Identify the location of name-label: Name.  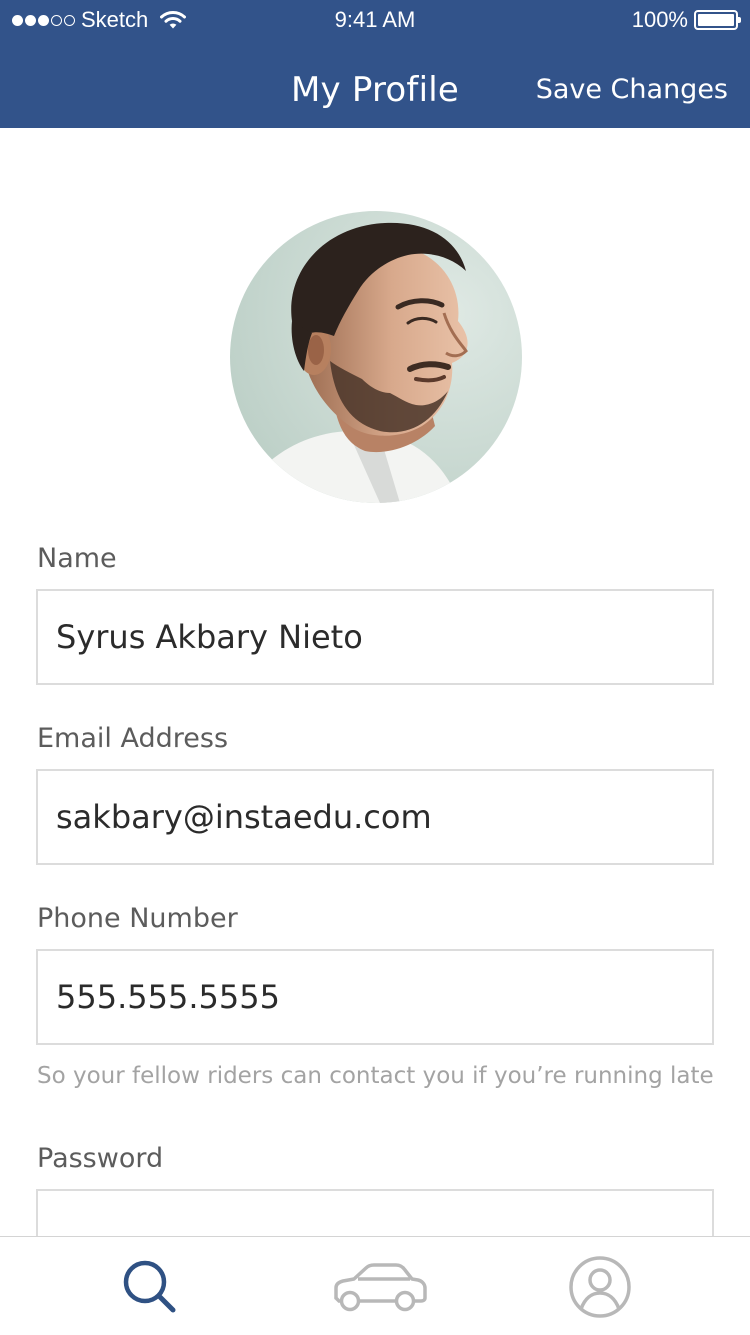
(77, 558).